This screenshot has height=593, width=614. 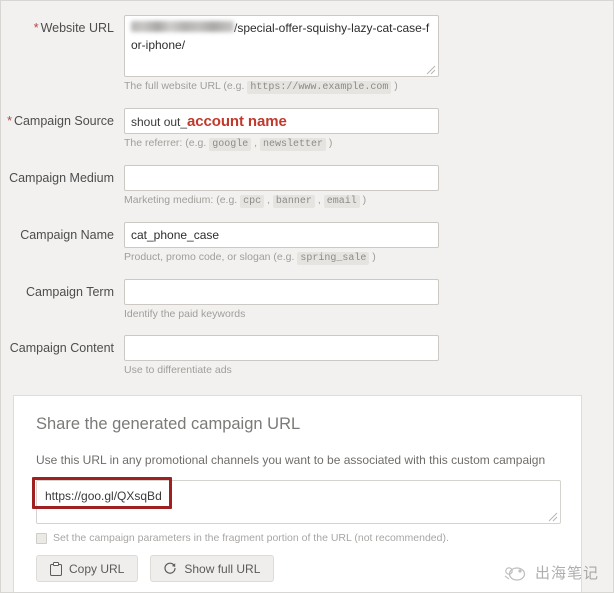 I want to click on resize-grip-icon, so click(x=431, y=70).